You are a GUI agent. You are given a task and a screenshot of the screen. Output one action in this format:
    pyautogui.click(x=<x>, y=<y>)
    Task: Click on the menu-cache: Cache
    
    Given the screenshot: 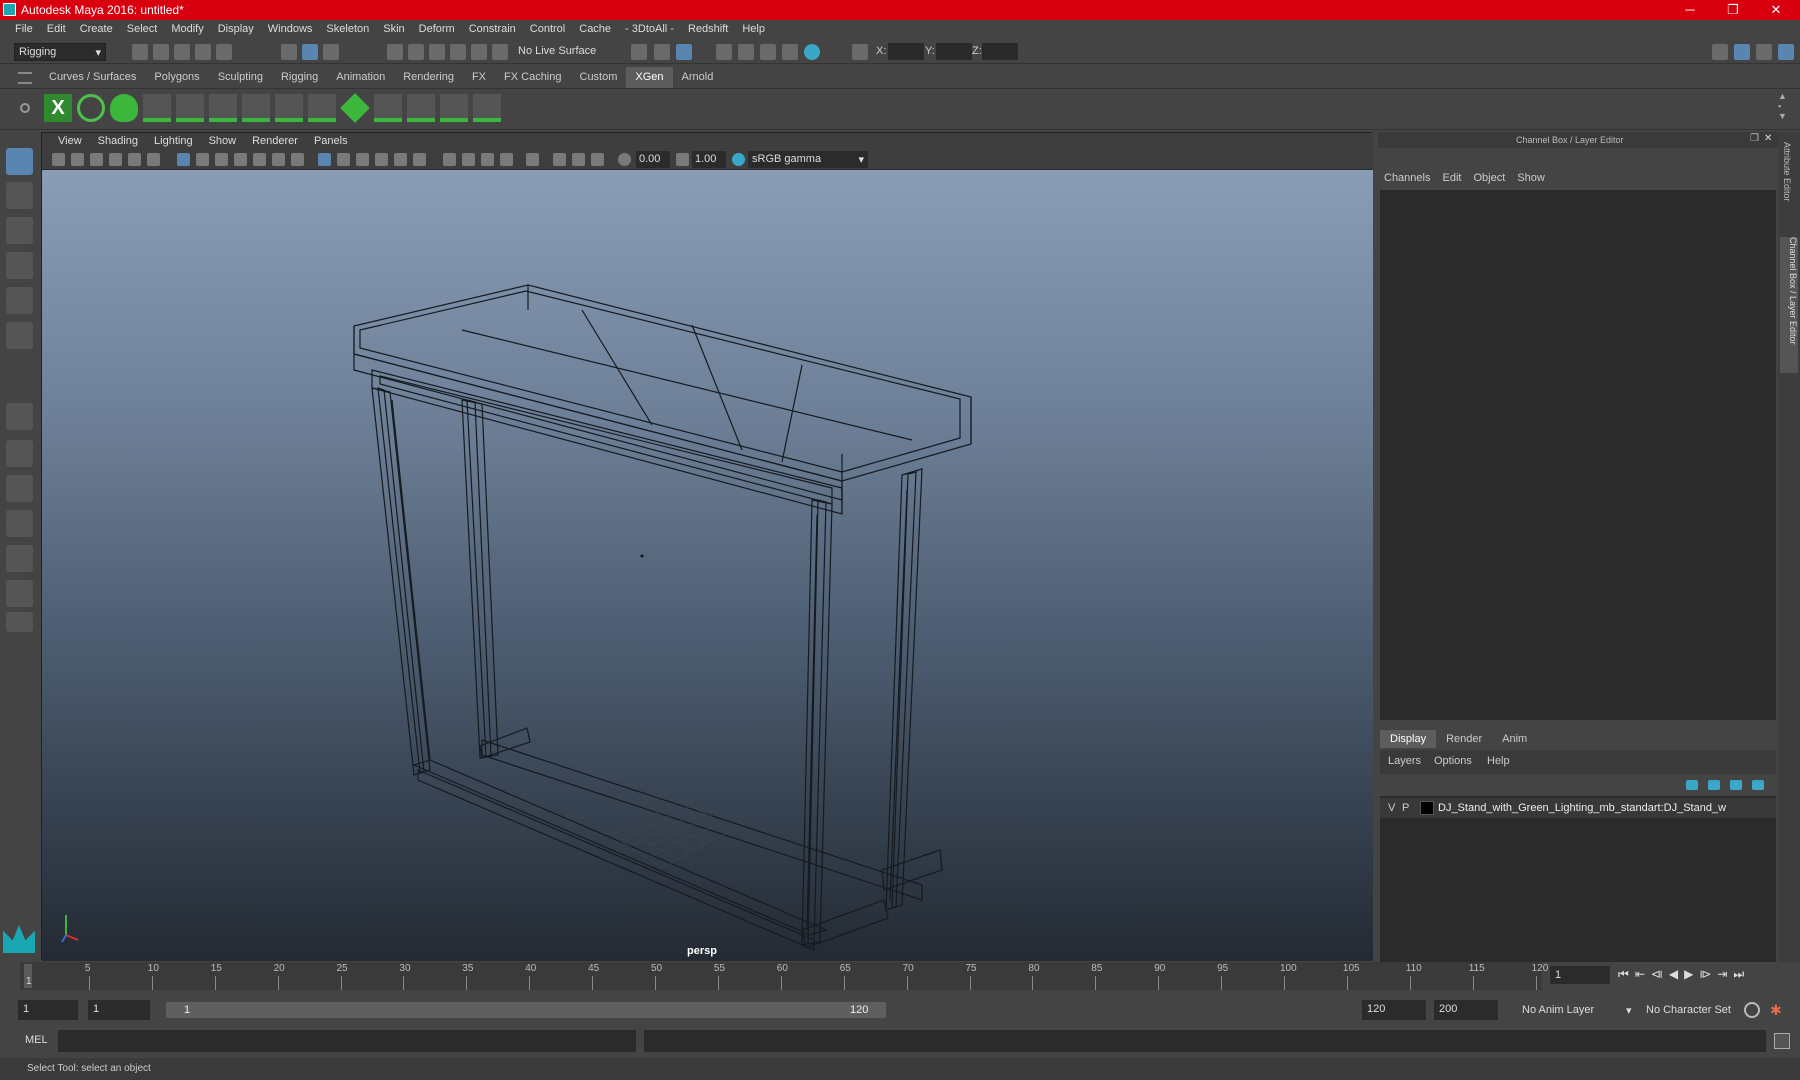 What is the action you would take?
    pyautogui.click(x=595, y=30)
    